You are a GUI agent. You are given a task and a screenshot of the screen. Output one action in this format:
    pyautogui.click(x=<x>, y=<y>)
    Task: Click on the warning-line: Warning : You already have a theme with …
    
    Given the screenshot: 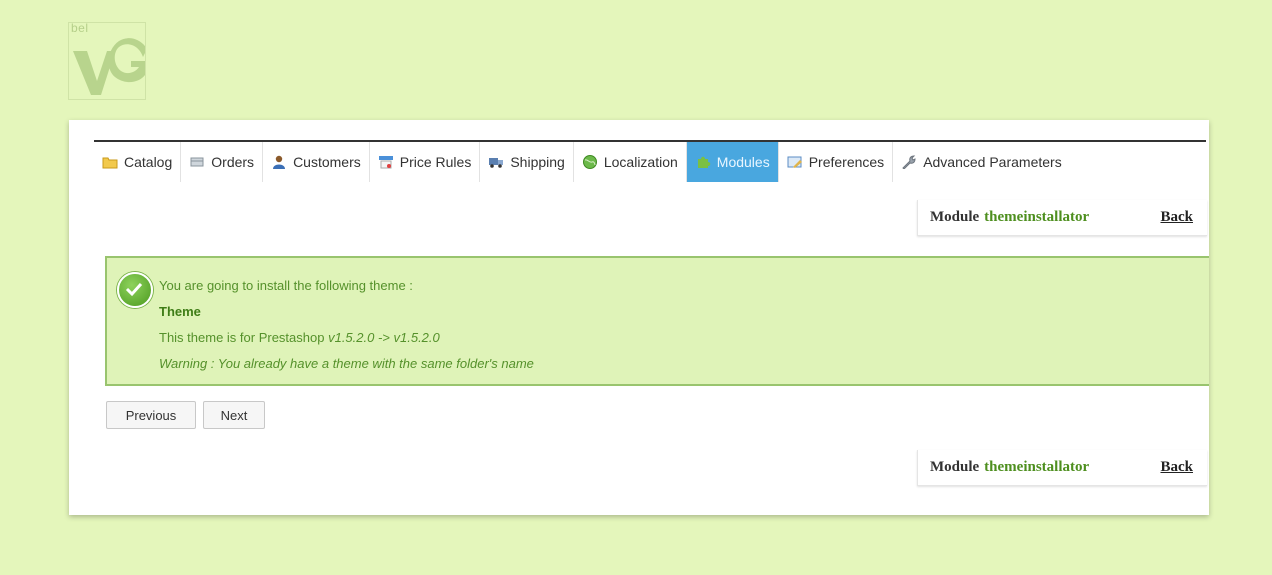 What is the action you would take?
    pyautogui.click(x=346, y=363)
    